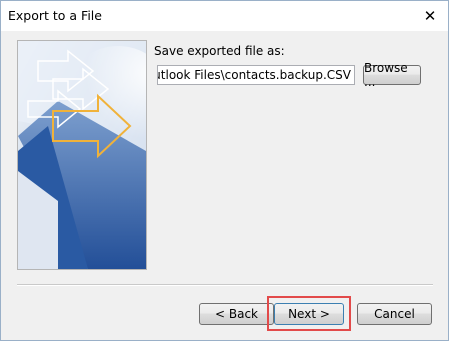 This screenshot has height=341, width=449. Describe the element at coordinates (309, 313) in the screenshot. I see `next-button-highlight` at that location.